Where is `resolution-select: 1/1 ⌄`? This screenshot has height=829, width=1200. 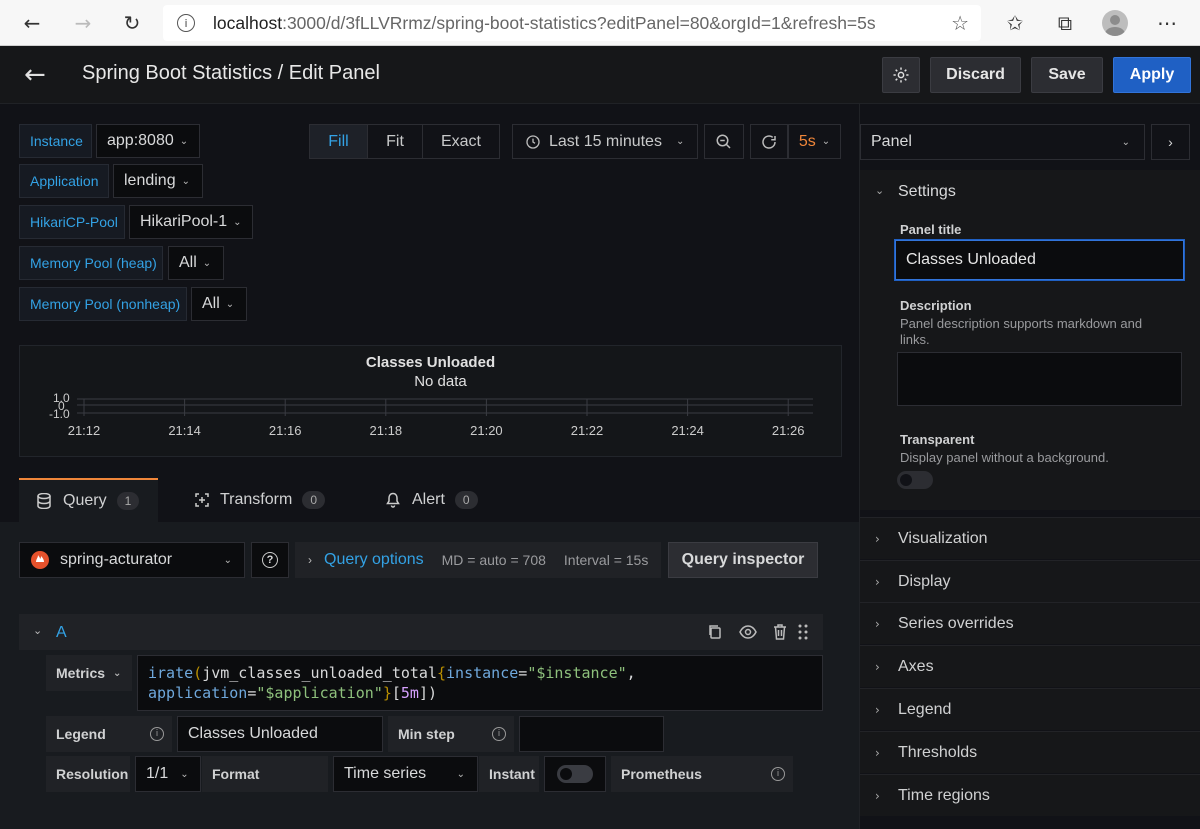 resolution-select: 1/1 ⌄ is located at coordinates (168, 774).